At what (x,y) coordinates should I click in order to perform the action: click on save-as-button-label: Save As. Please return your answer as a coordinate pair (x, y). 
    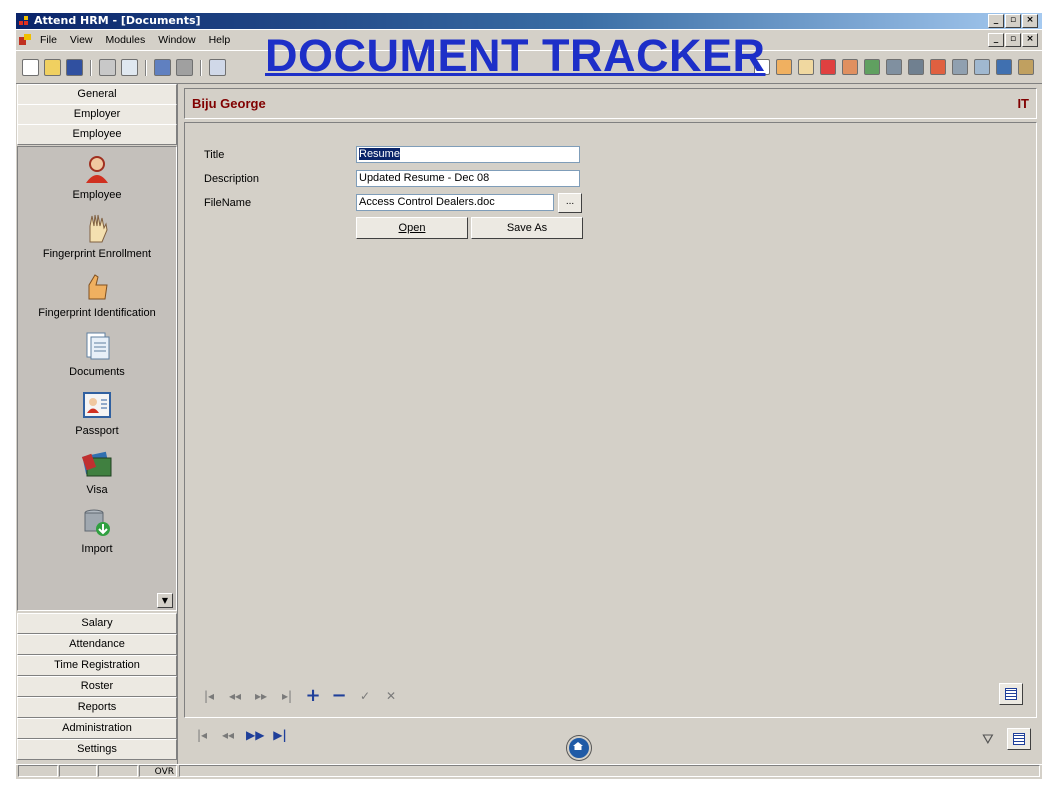
    Looking at the image, I should click on (527, 228).